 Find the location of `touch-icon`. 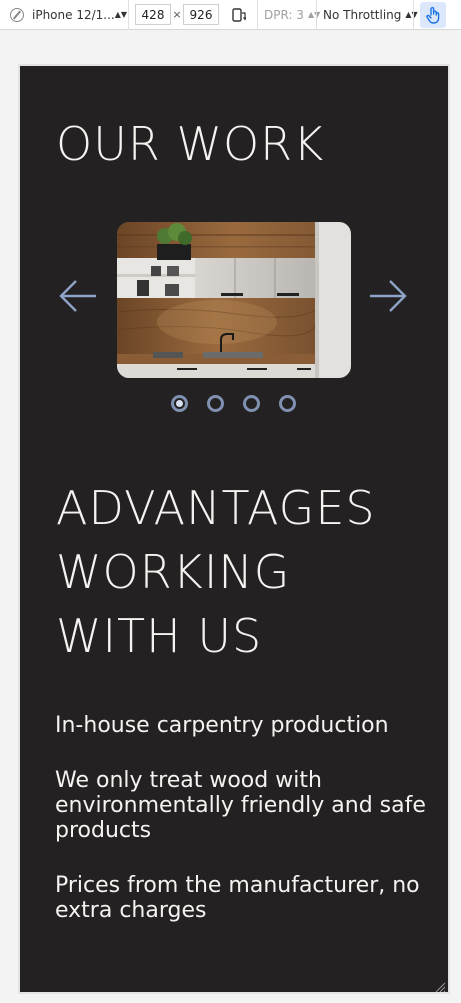

touch-icon is located at coordinates (433, 15).